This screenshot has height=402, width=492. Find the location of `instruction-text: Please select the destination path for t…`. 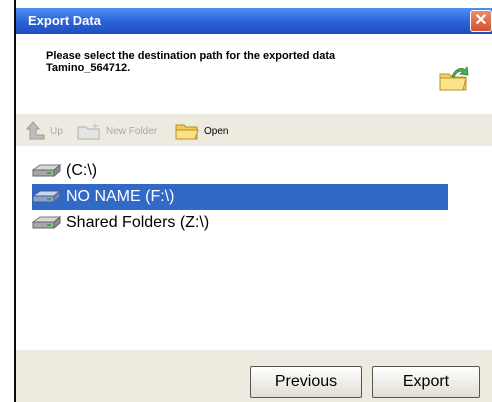

instruction-text: Please select the destination path for t… is located at coordinates (226, 62).